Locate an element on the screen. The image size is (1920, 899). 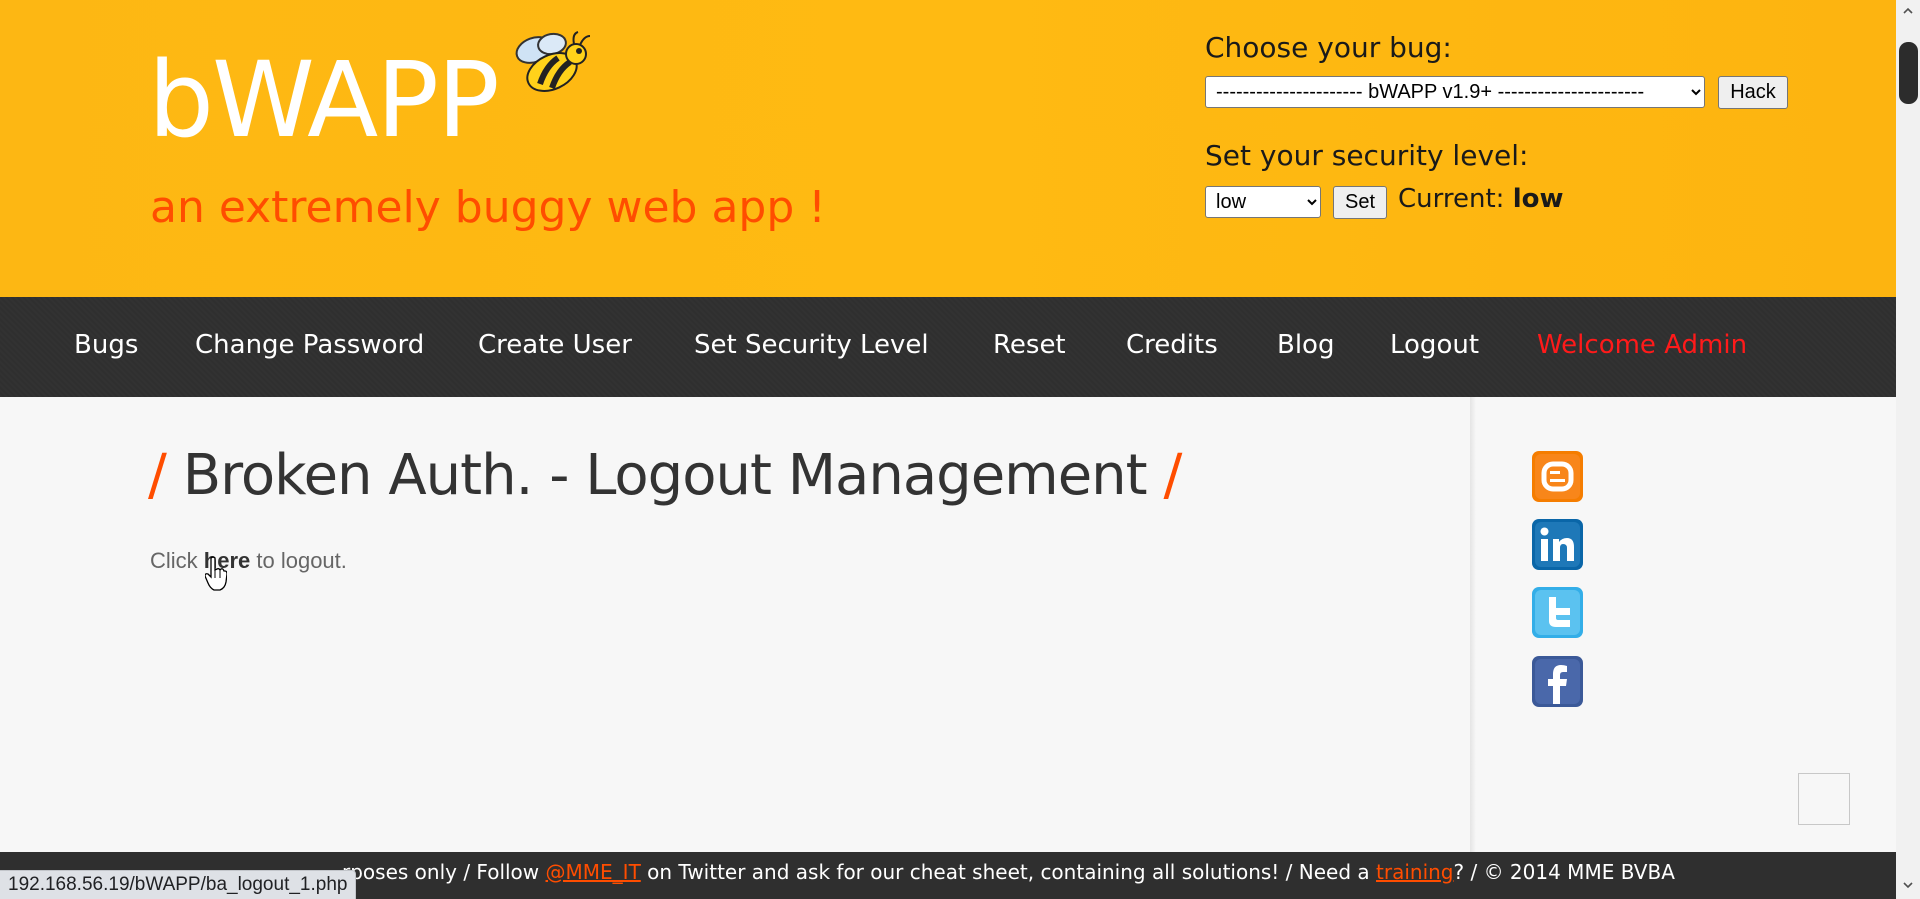
status-bar-url: 192.168.56.19/bWAPP/ba_logout_1.php is located at coordinates (178, 884).